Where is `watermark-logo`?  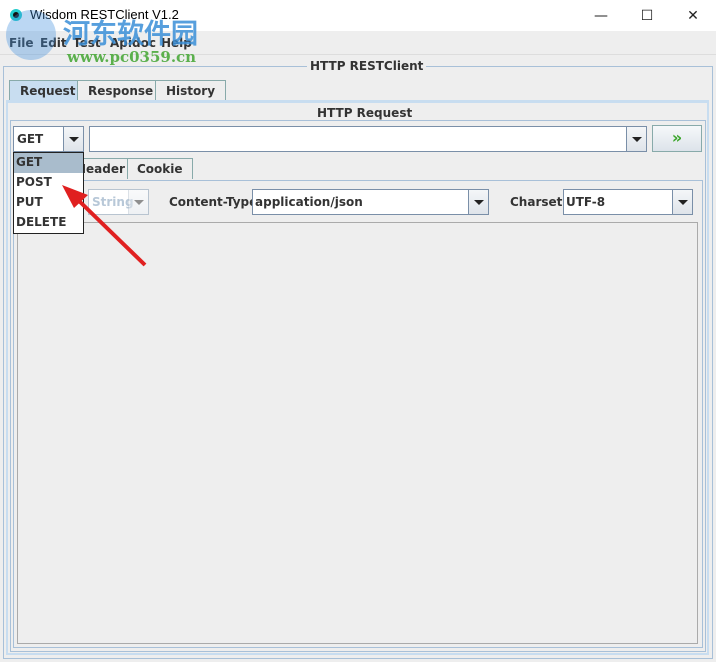 watermark-logo is located at coordinates (31, 35).